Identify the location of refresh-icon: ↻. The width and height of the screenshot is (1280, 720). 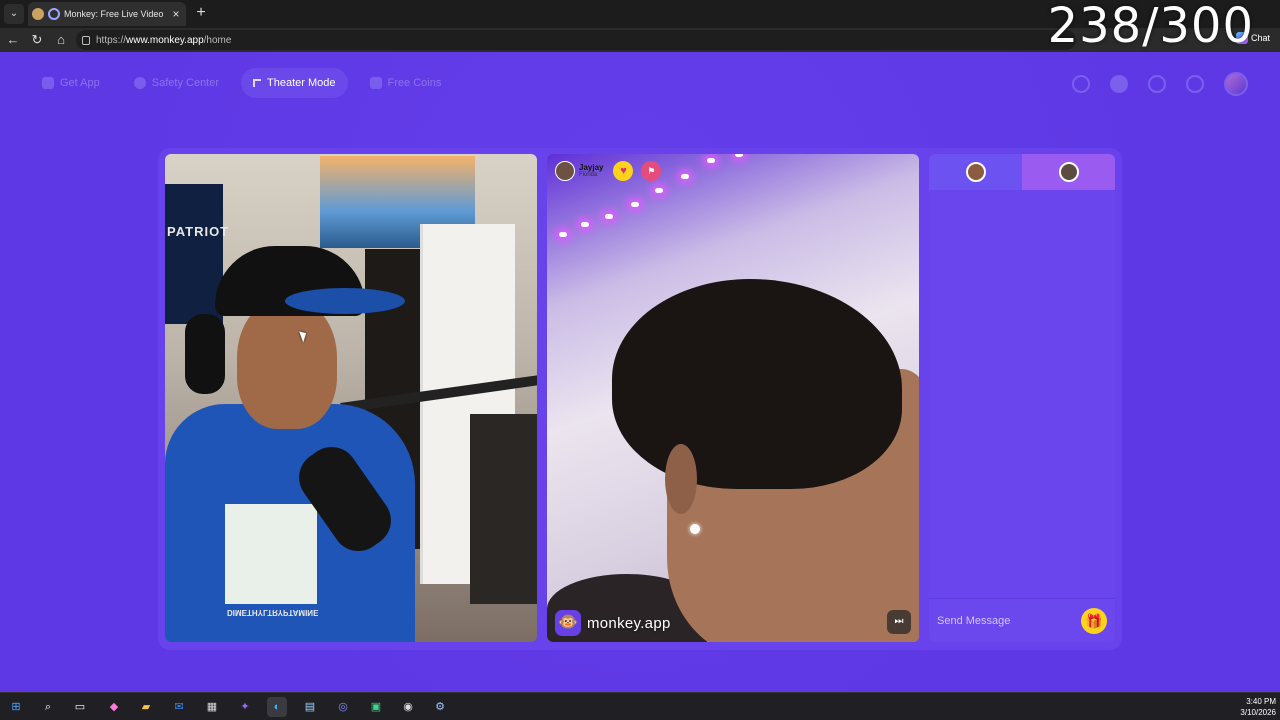
(37, 40).